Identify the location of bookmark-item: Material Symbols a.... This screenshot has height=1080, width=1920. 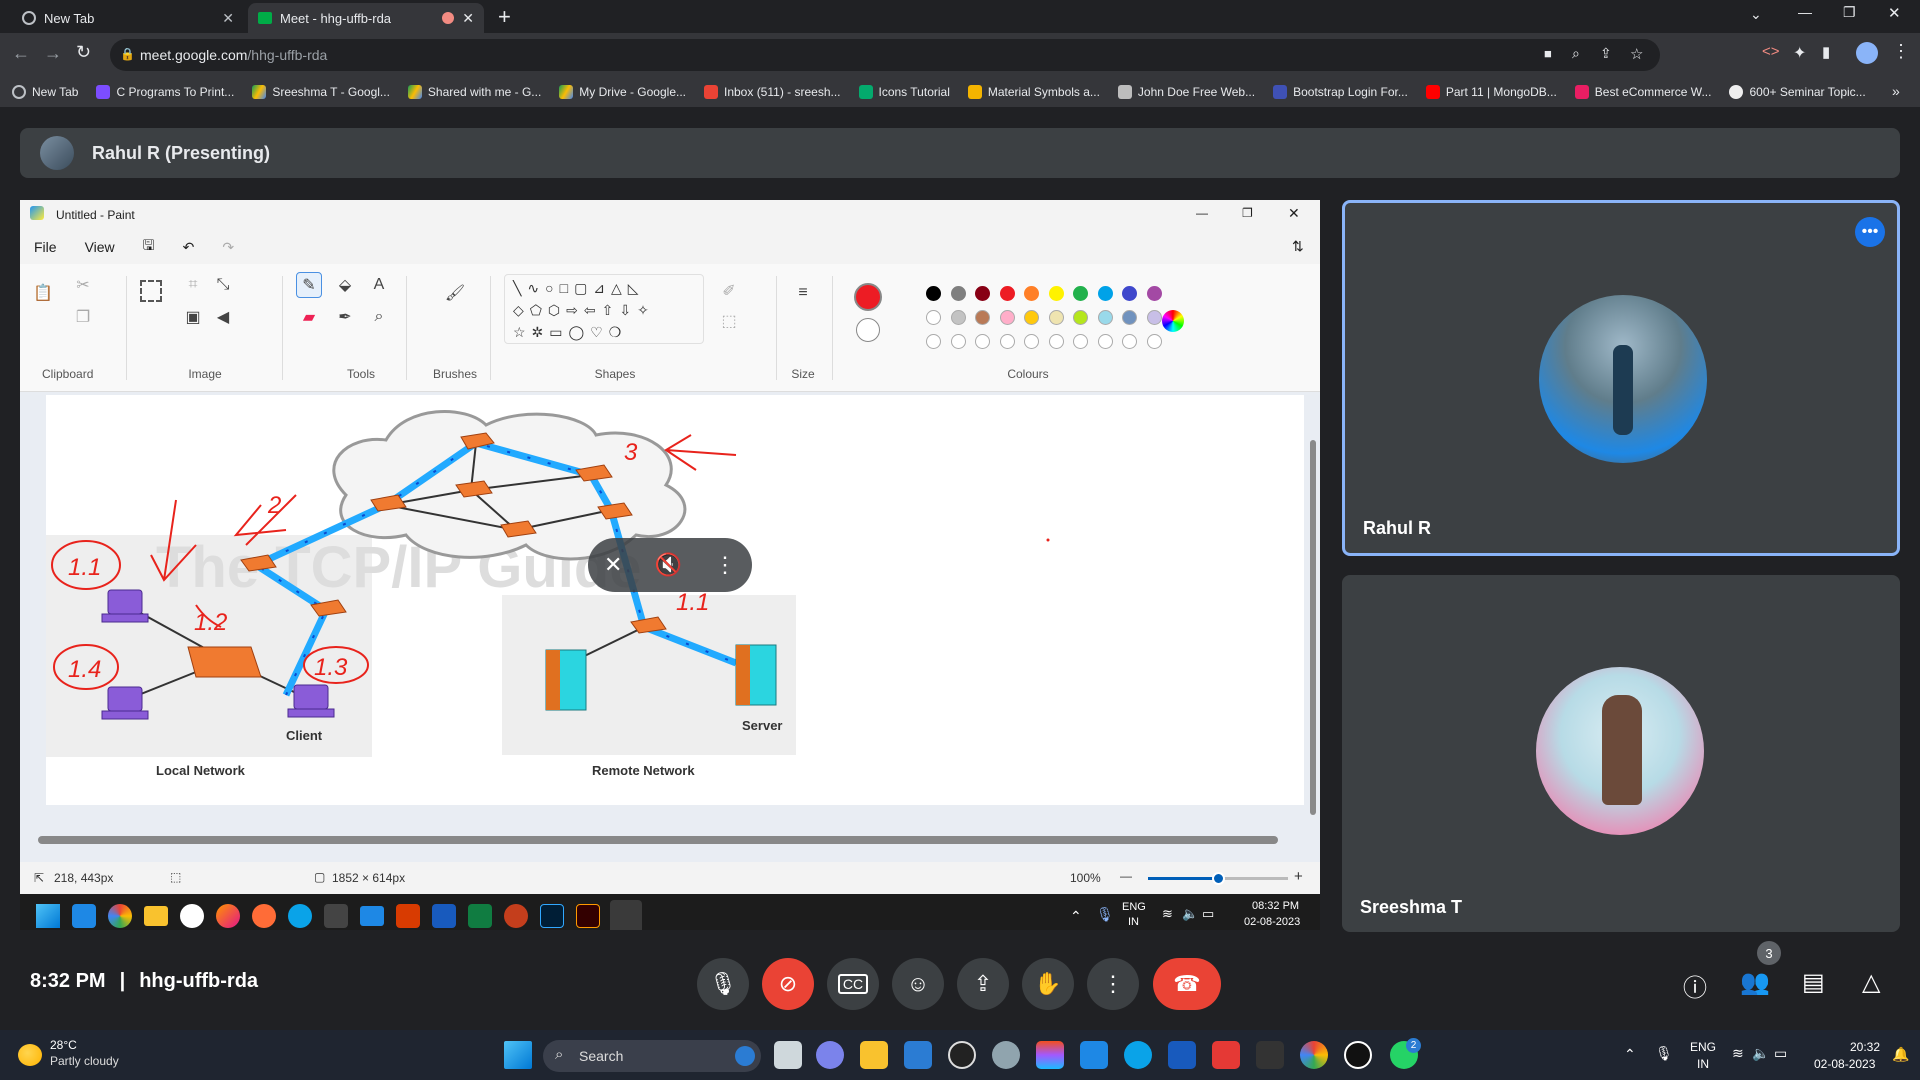
(1033, 92).